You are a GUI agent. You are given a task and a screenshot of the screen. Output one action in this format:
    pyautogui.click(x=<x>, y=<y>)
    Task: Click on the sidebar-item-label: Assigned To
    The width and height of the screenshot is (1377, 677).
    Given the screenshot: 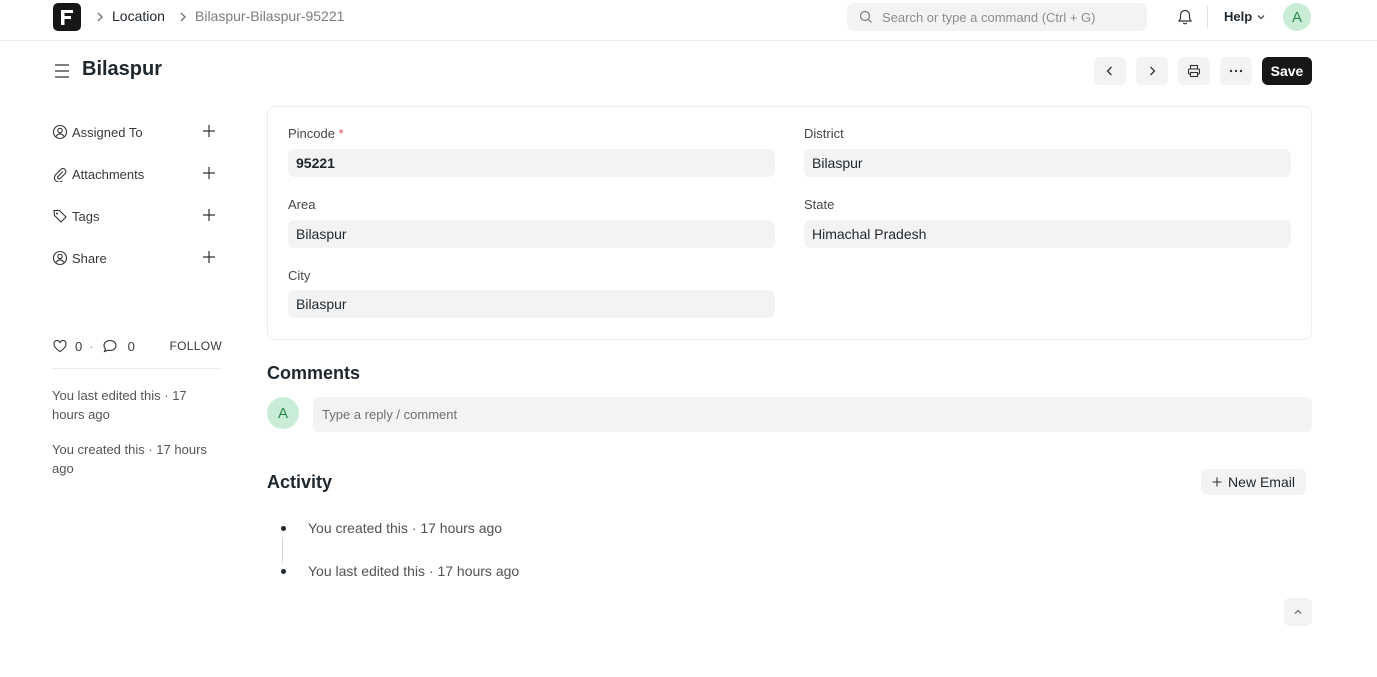 What is the action you would take?
    pyautogui.click(x=107, y=132)
    